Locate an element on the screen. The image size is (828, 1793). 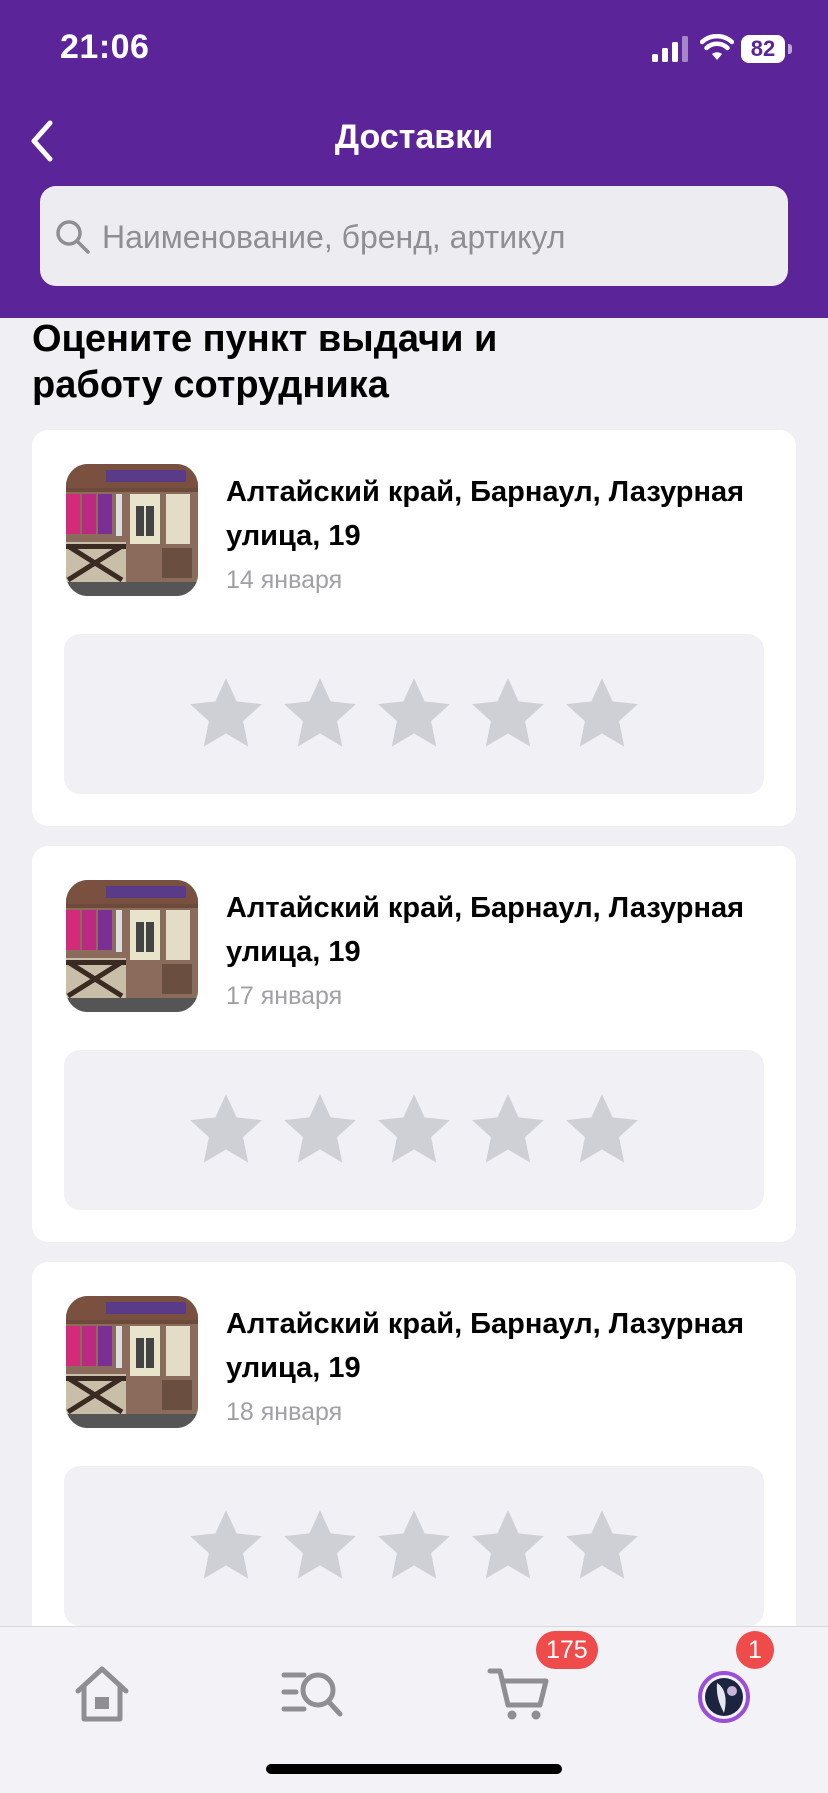
battery-cap is located at coordinates (790, 49).